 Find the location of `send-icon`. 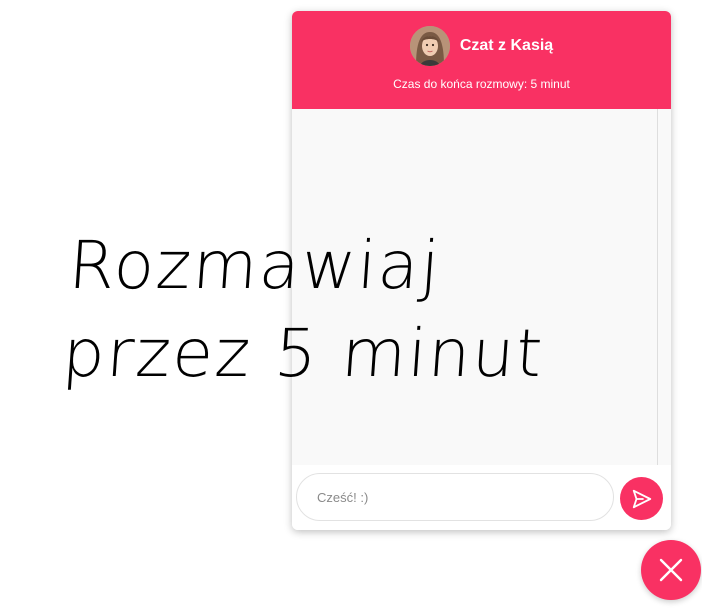

send-icon is located at coordinates (642, 499).